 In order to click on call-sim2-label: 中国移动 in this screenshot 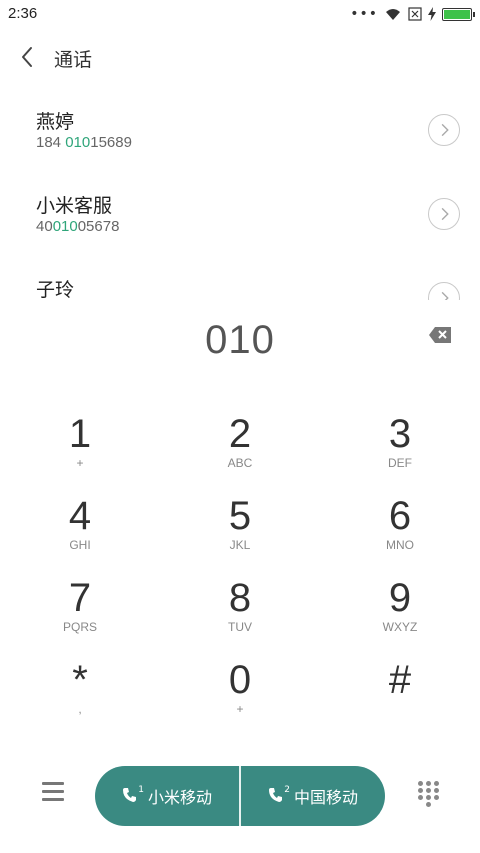, I will do `click(325, 797)`.